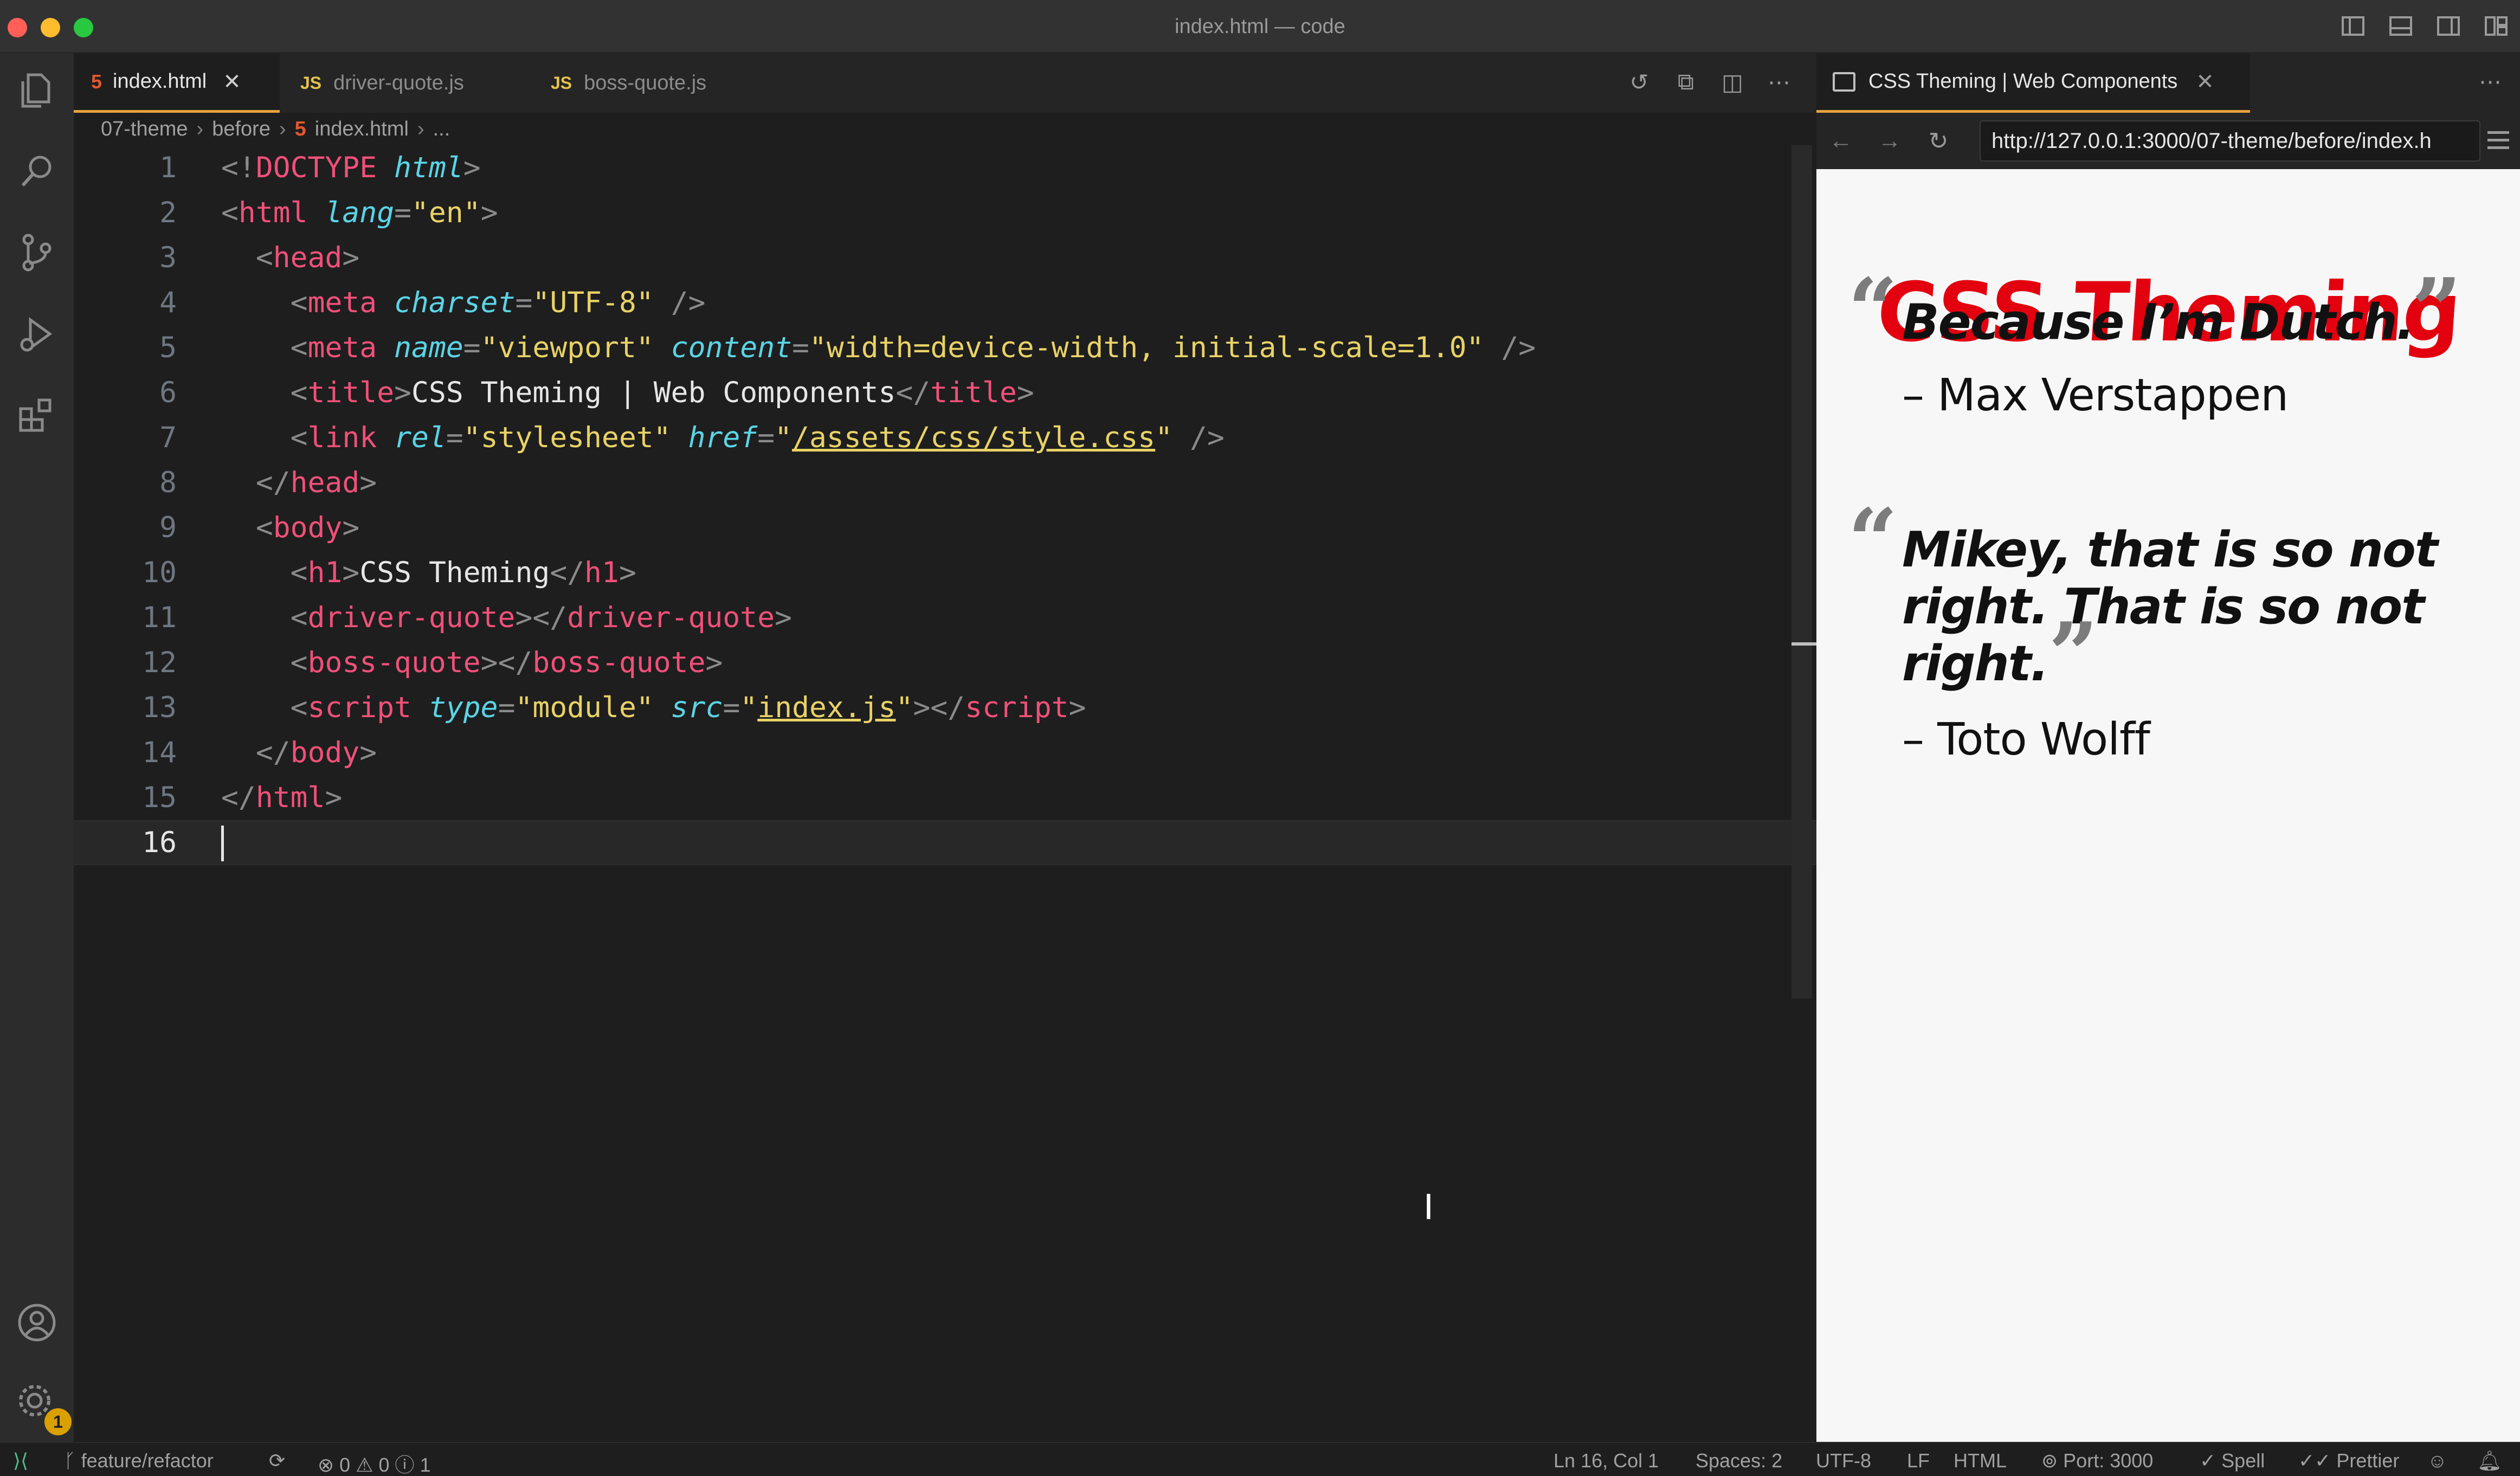  I want to click on tab-browser-preview: CSS Theming | Web Components ✕, so click(2033, 83).